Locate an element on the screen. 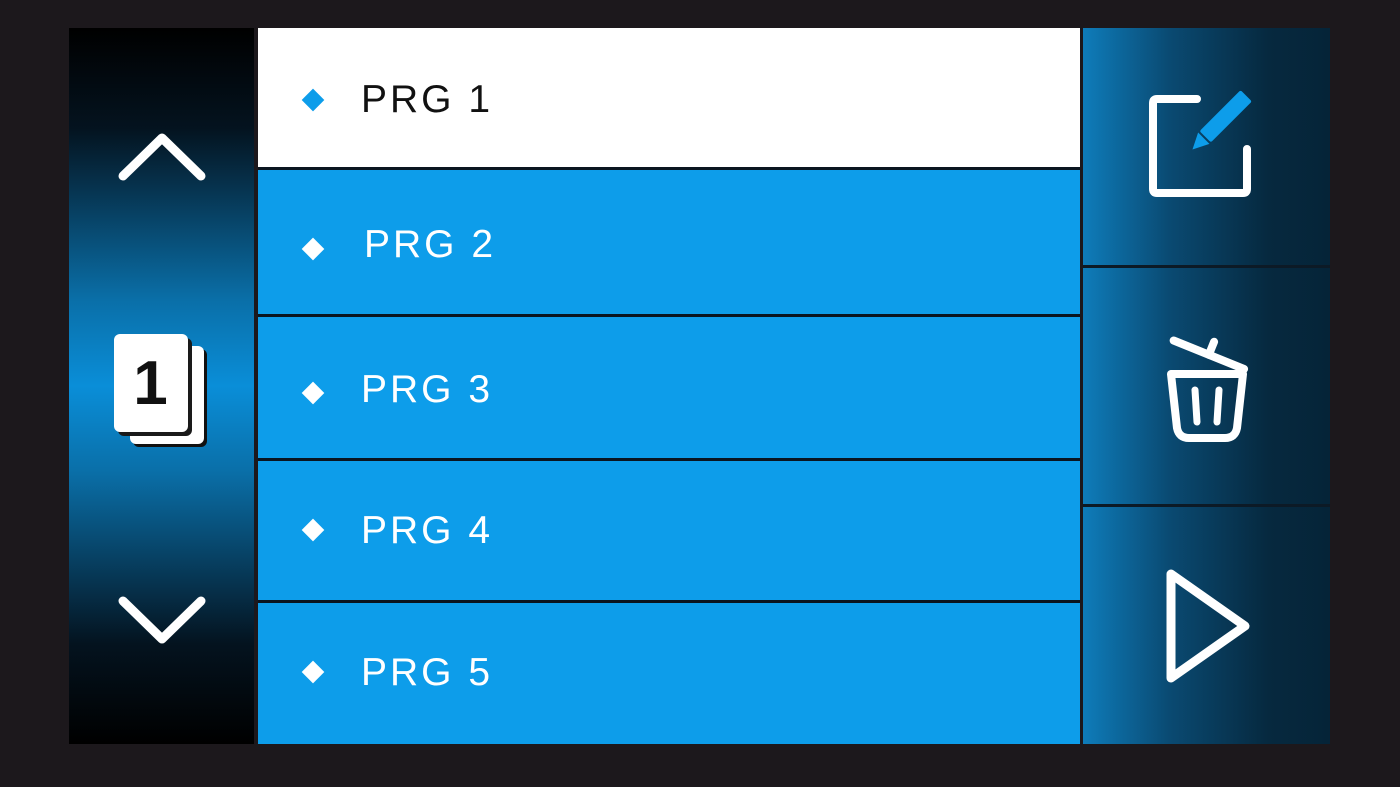 The width and height of the screenshot is (1400, 787). scroll-down-button is located at coordinates (161, 620).